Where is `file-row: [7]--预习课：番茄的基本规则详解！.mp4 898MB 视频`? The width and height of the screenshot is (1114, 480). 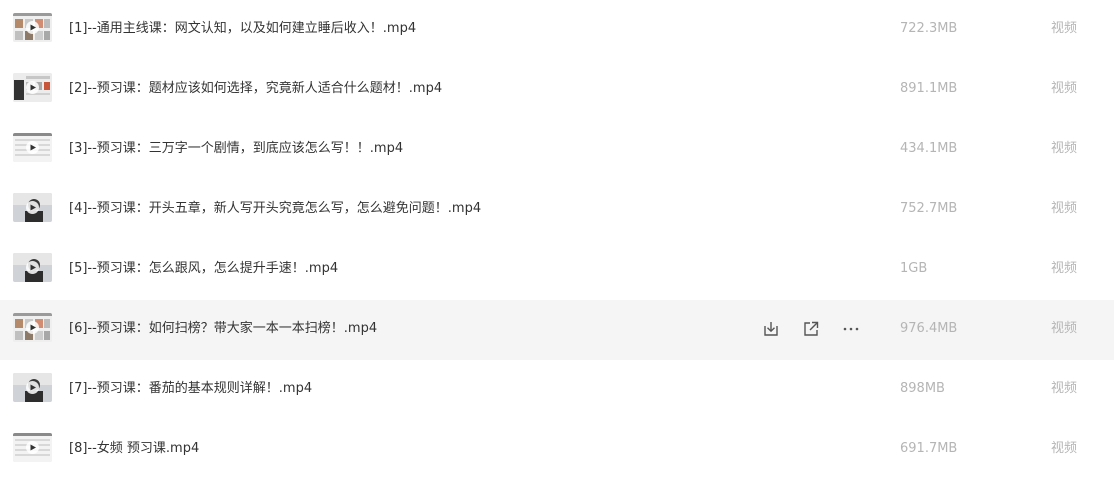
file-row: [7]--预习课：番茄的基本规则详解！.mp4 898MB 视频 is located at coordinates (557, 390).